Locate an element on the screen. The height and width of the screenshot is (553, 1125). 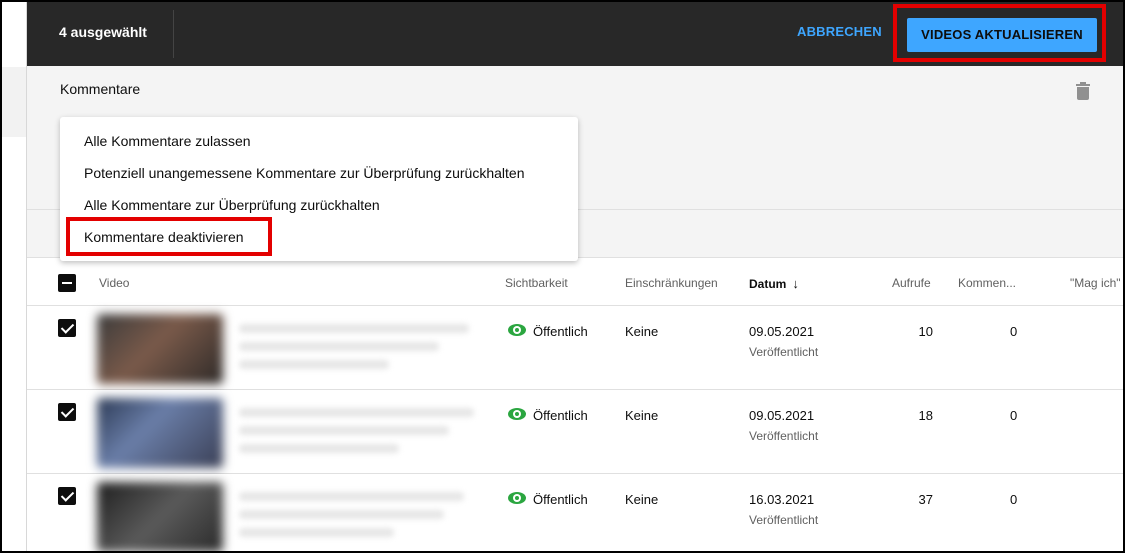
col-visibility: Sichtbarkeit is located at coordinates (536, 283).